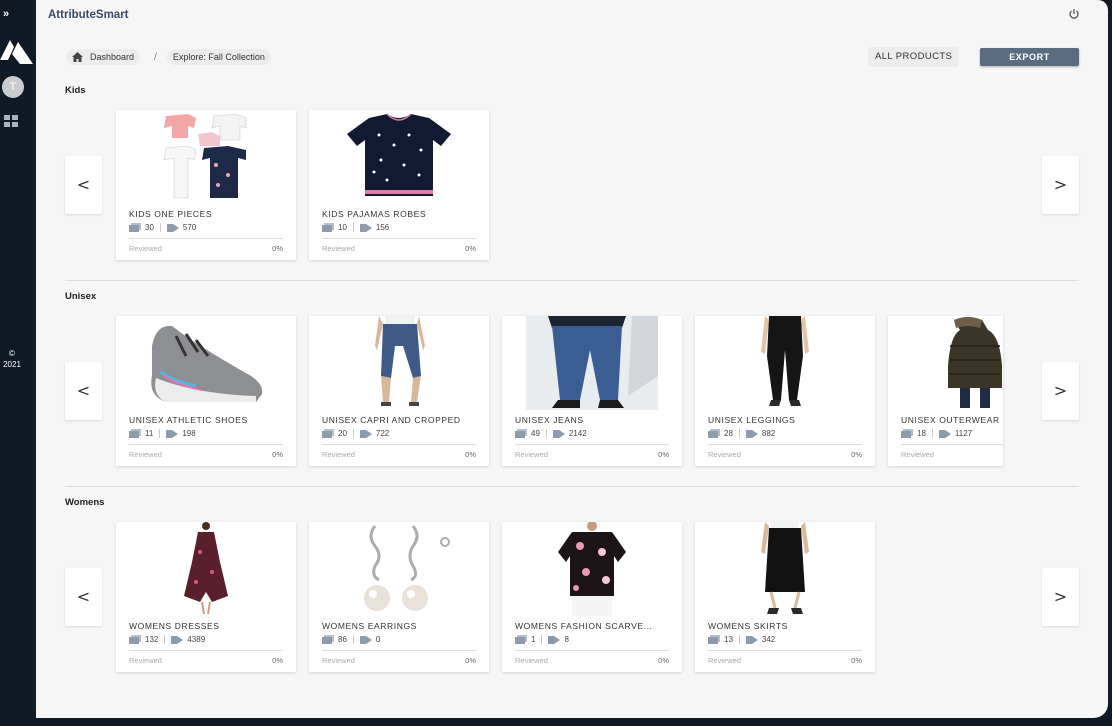  Describe the element at coordinates (914, 57) in the screenshot. I see `all-products-button: ALL PRODUCTS` at that location.